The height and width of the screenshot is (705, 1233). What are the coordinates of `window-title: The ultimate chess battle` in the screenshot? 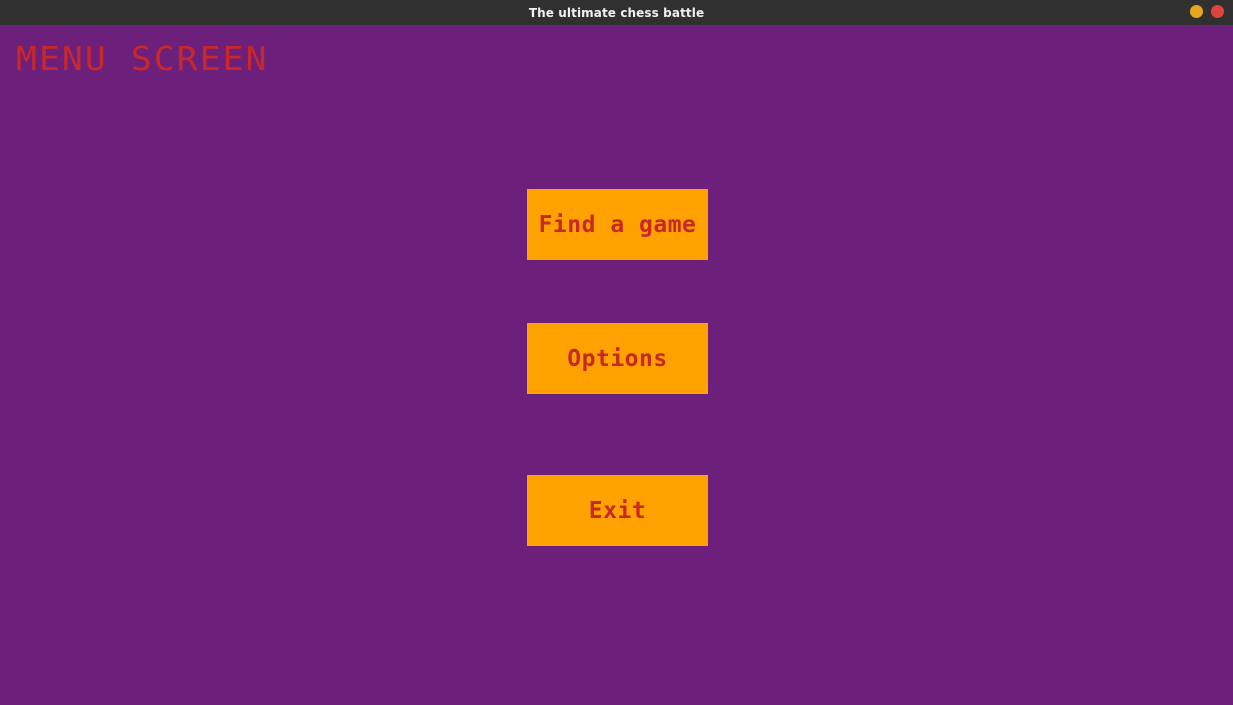 It's located at (616, 12).